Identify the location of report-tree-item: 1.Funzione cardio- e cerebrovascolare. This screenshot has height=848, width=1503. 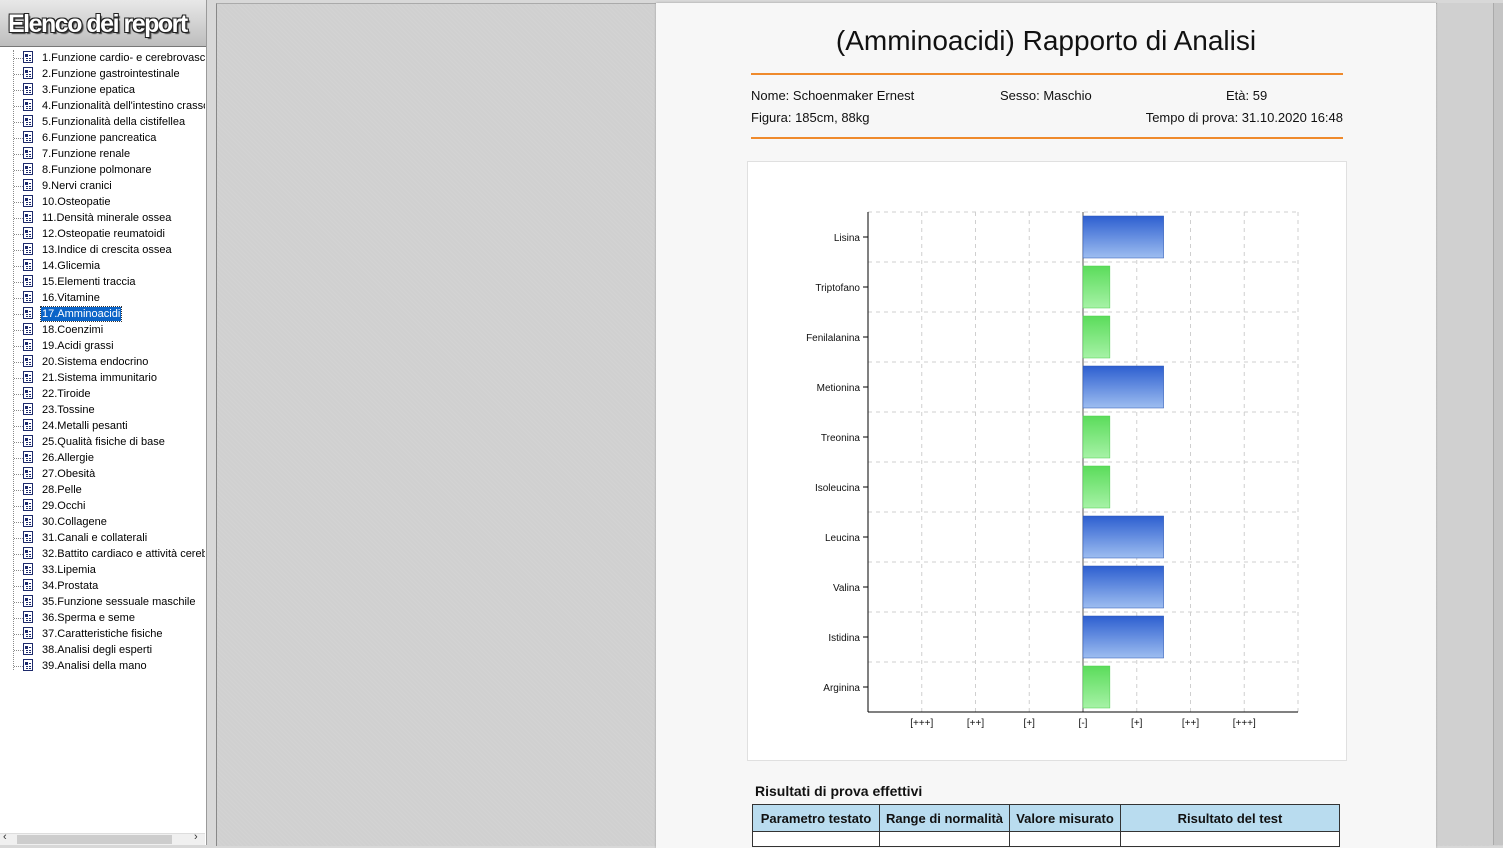
(102, 58).